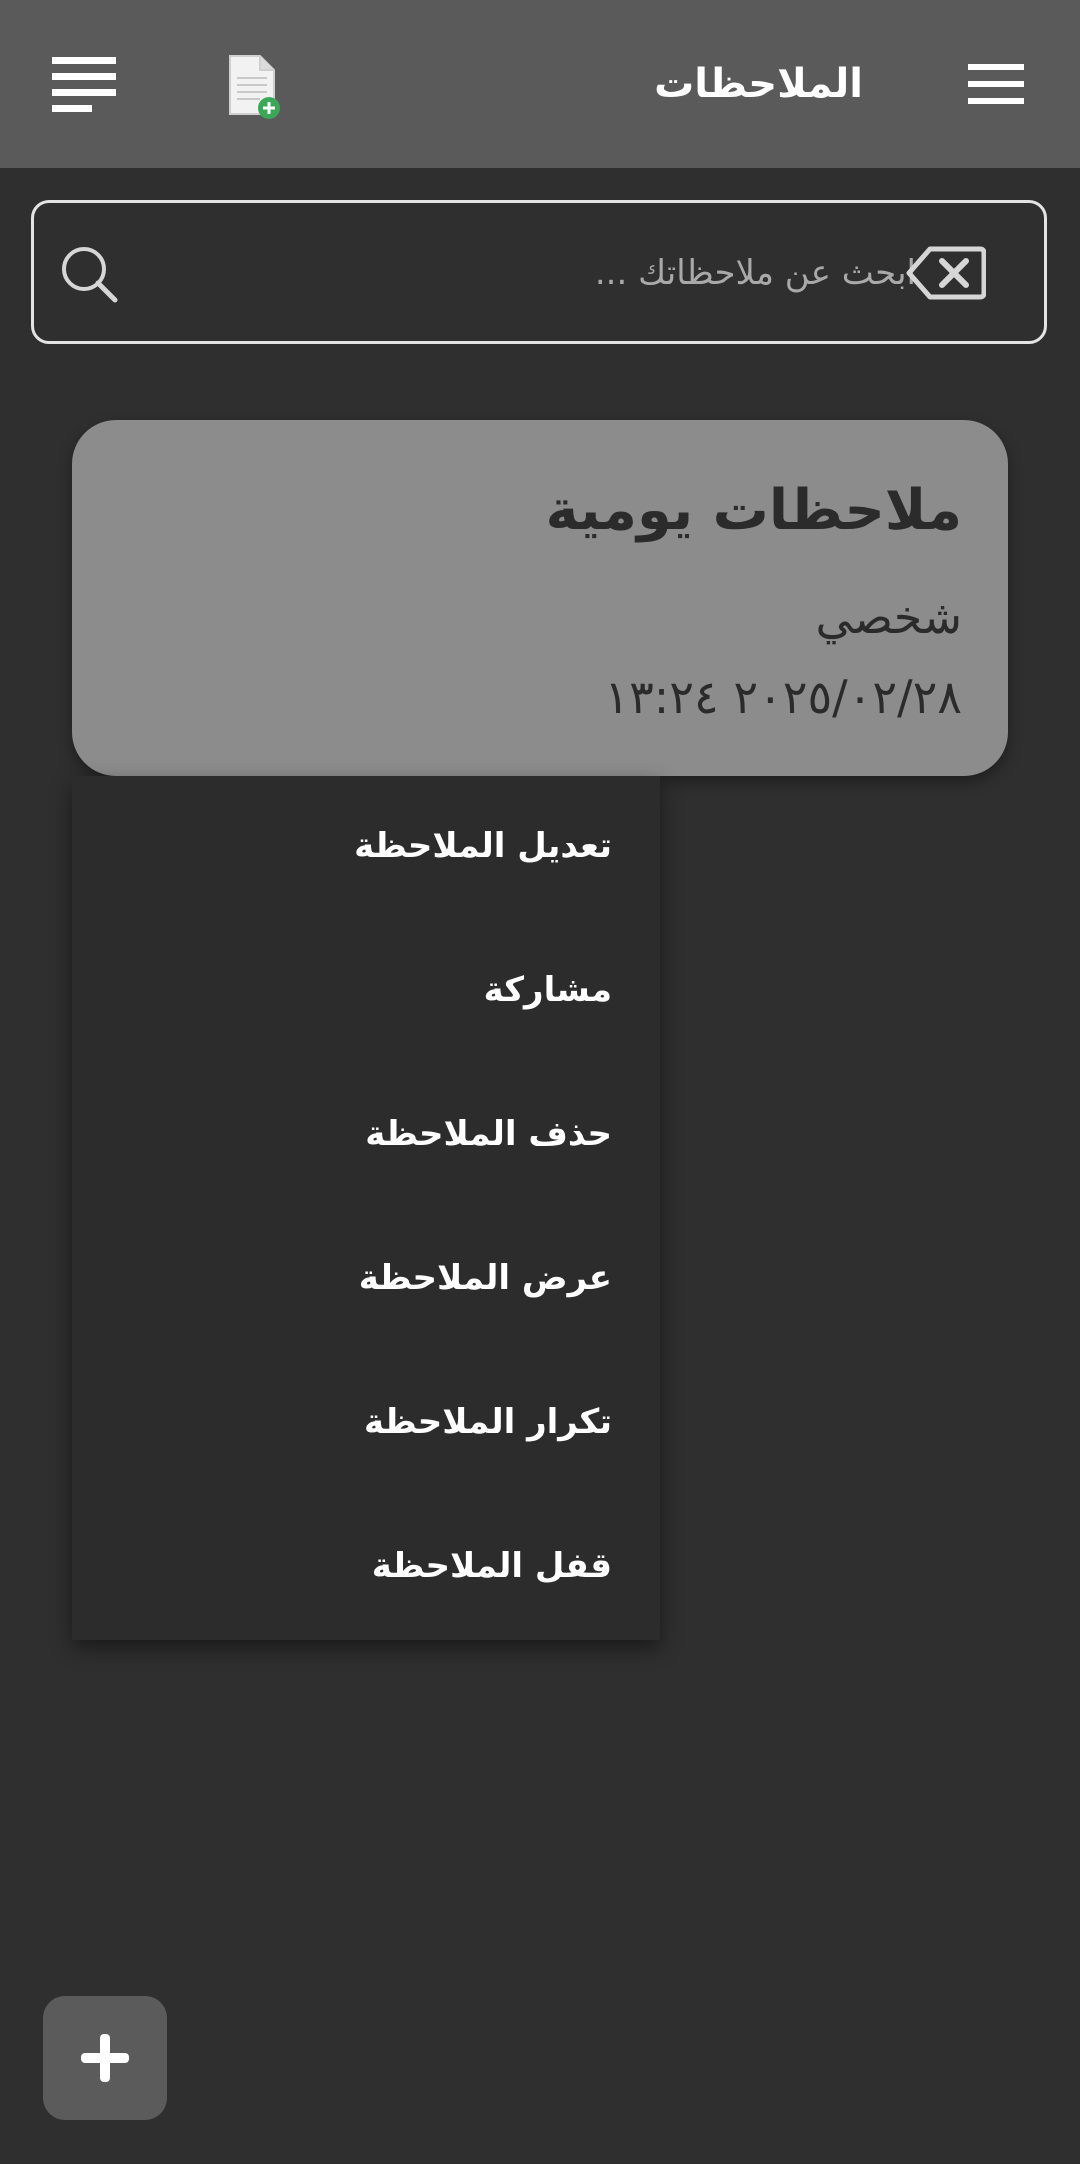 This screenshot has width=1080, height=2164. Describe the element at coordinates (352, 1566) in the screenshot. I see `menu-item-lock-note: قفل الملاحظة` at that location.